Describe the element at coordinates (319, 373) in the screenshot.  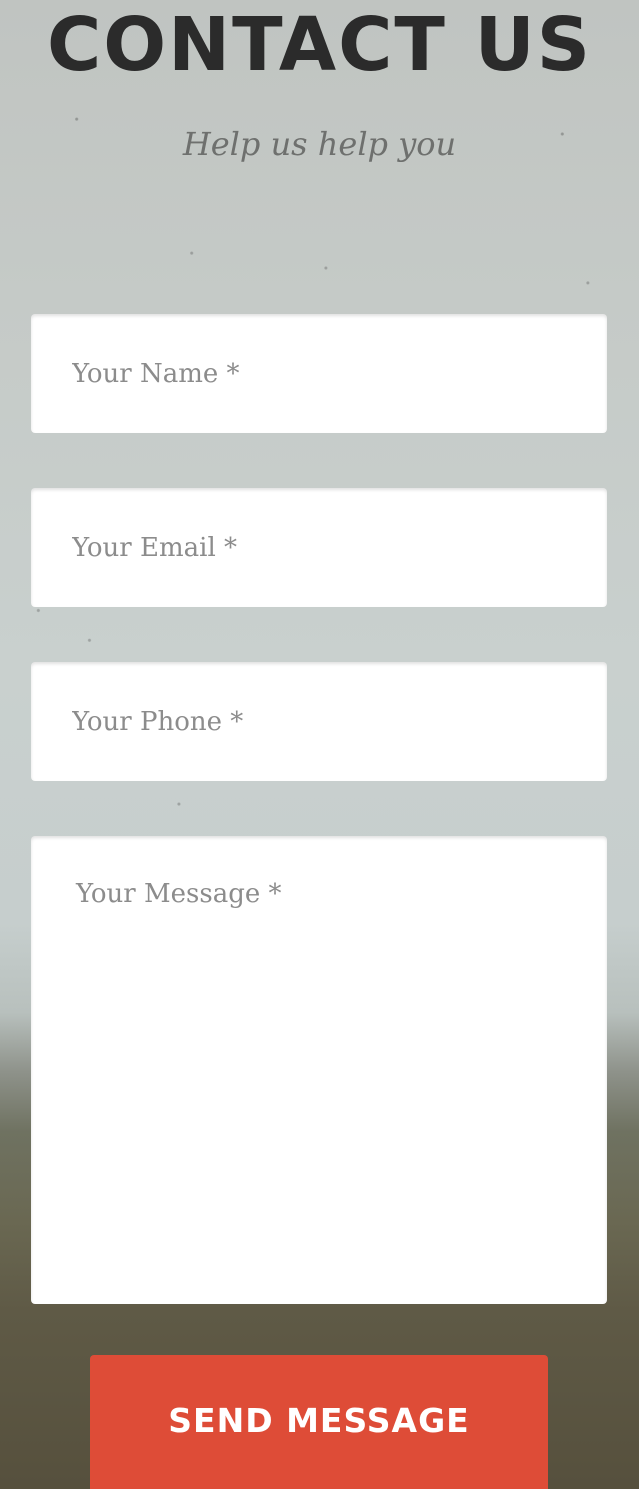
I see `name-field` at that location.